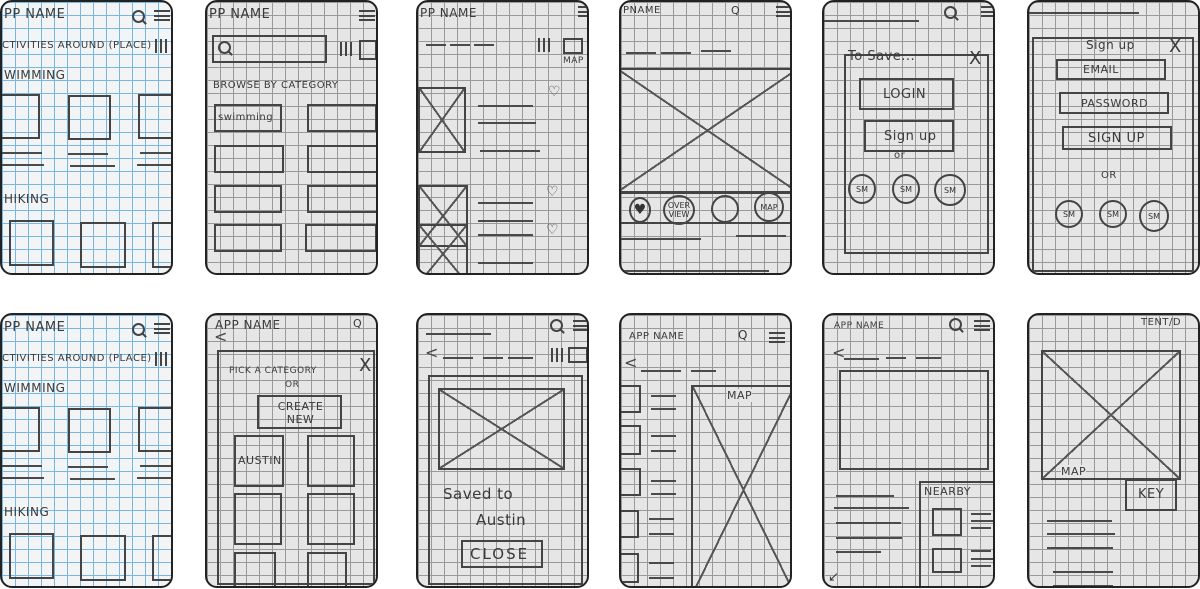 This screenshot has width=1200, height=589. What do you see at coordinates (1114, 103) in the screenshot?
I see `password-field: PASSWORD` at bounding box center [1114, 103].